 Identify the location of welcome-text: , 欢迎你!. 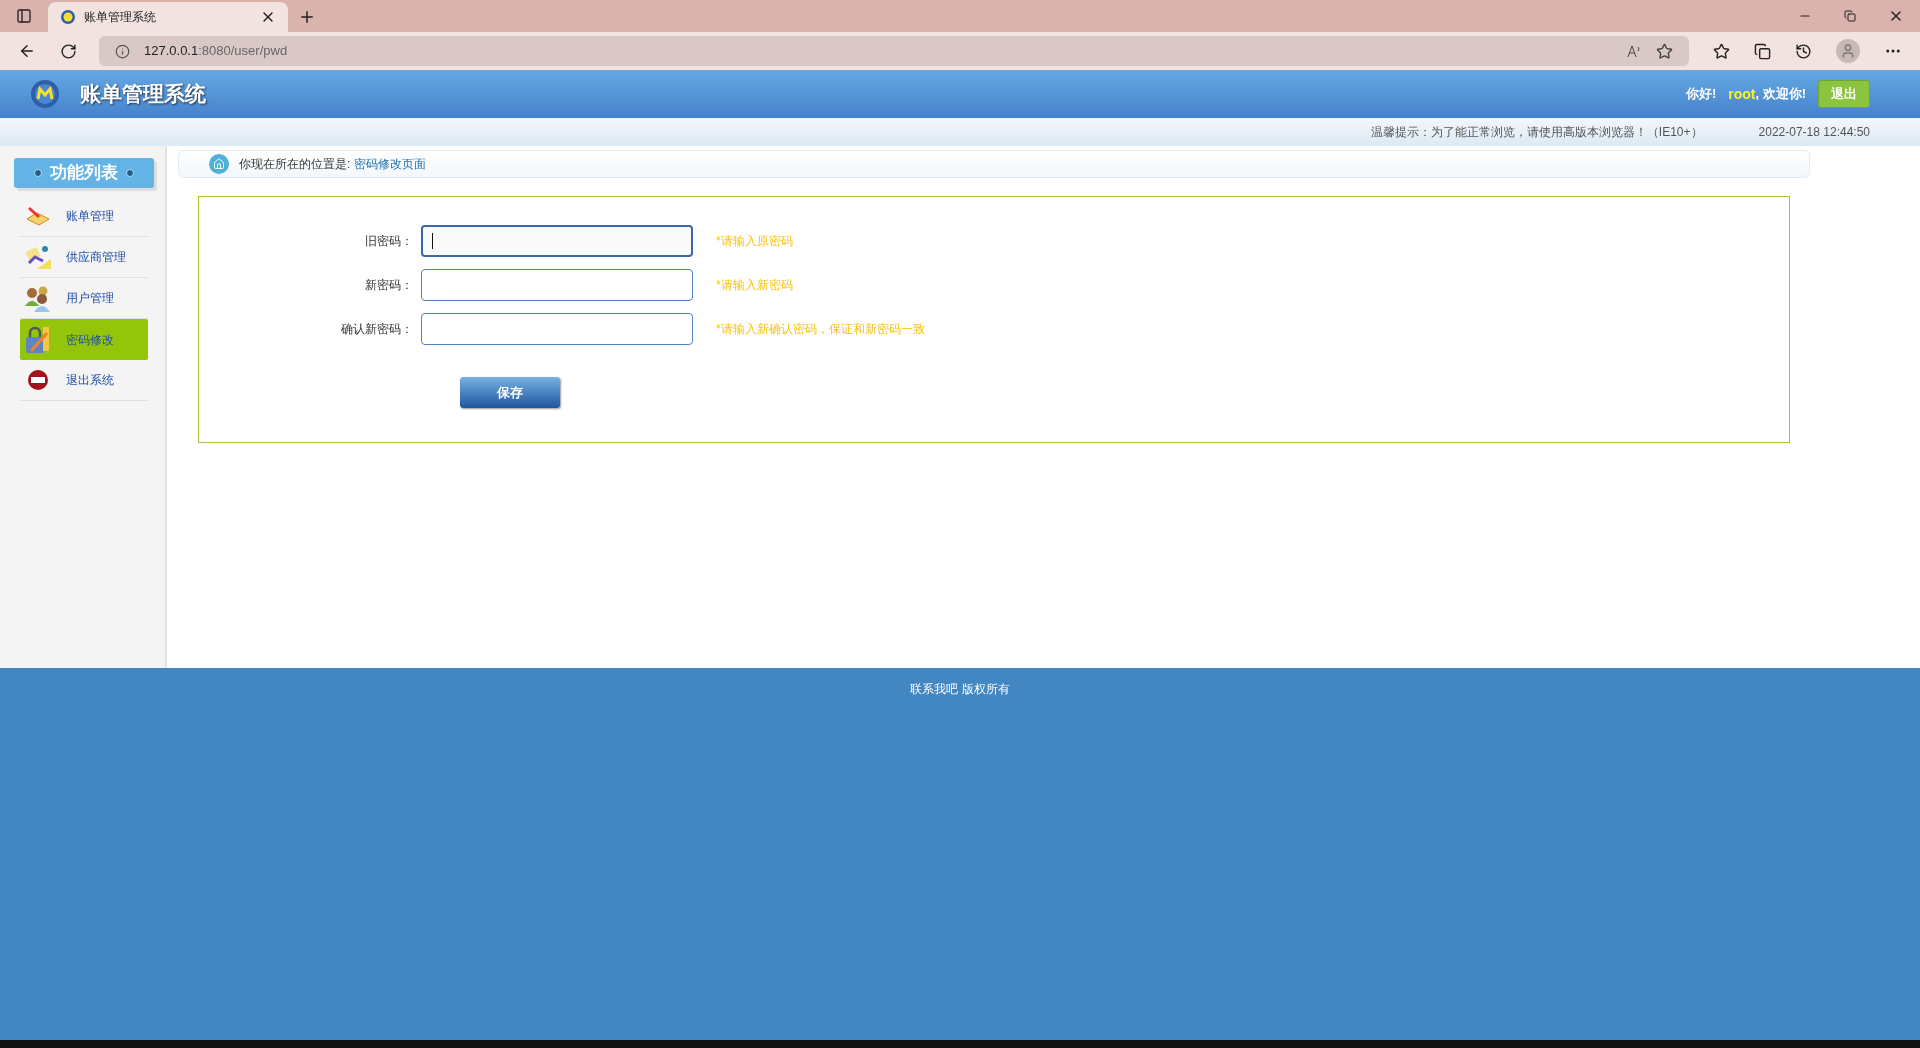
(1780, 94).